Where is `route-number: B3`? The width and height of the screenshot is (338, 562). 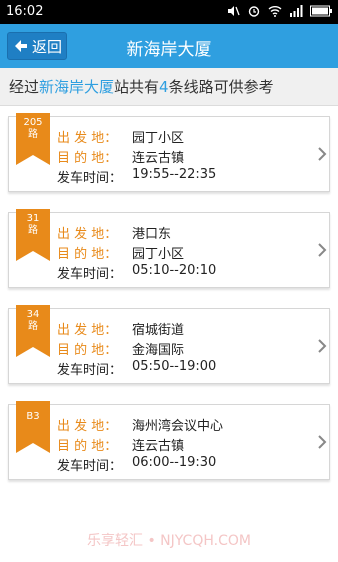
route-number: B3 is located at coordinates (33, 416).